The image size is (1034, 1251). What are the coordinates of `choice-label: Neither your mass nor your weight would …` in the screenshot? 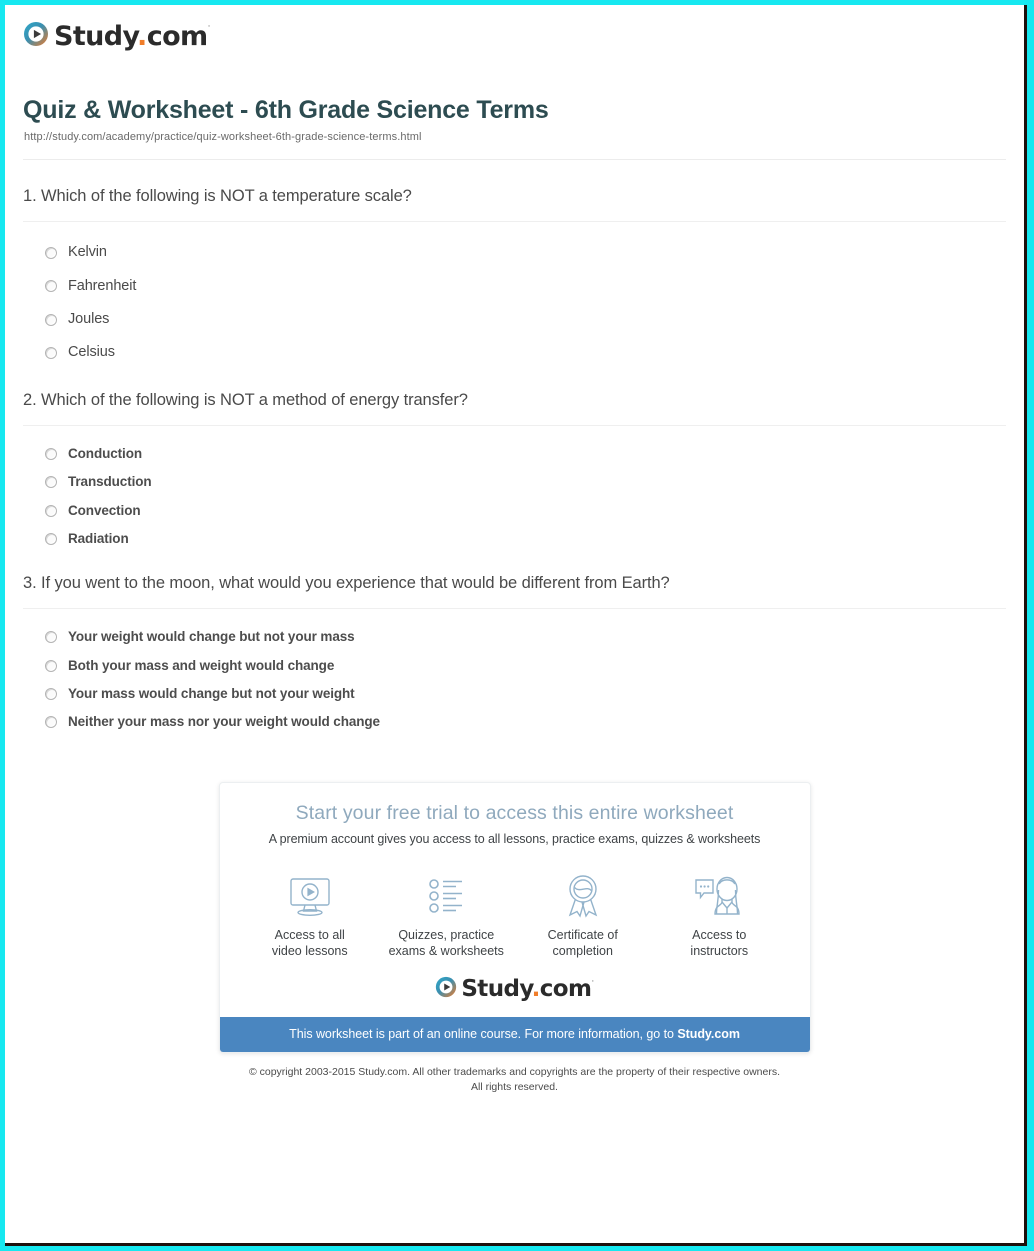 It's located at (224, 721).